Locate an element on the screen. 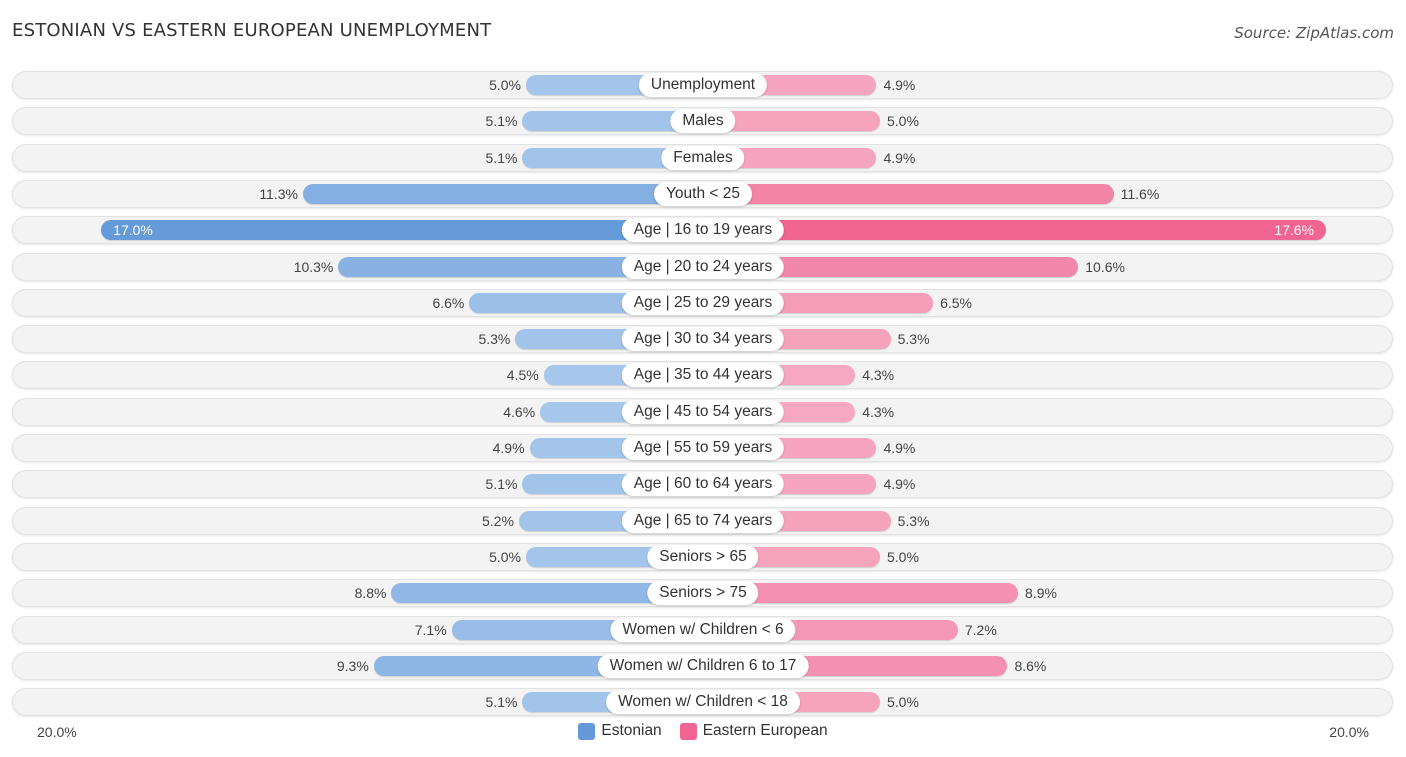 Image resolution: width=1406 pixels, height=757 pixels. value-label-eastern-european: 17.6% is located at coordinates (1294, 230).